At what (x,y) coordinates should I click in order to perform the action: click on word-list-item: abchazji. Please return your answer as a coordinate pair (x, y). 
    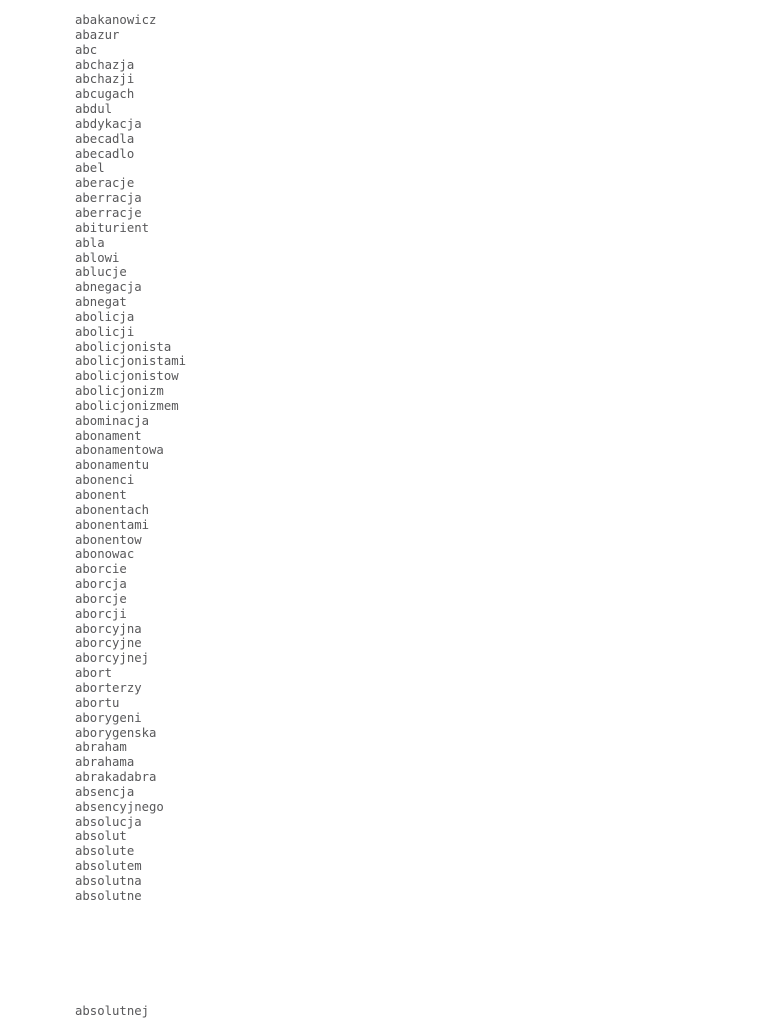
    Looking at the image, I should click on (105, 79).